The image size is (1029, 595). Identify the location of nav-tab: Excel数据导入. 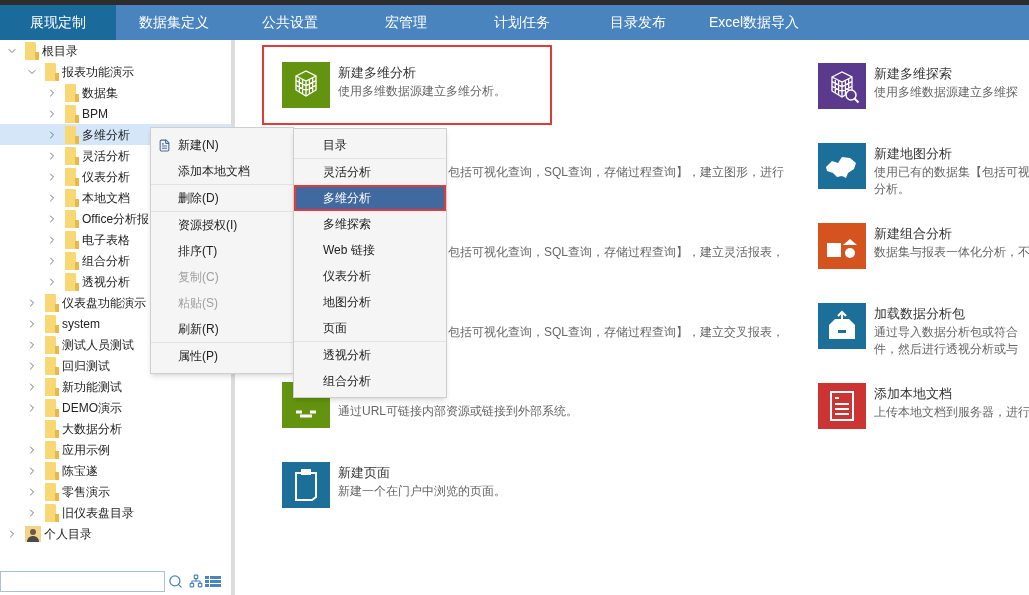
(754, 22).